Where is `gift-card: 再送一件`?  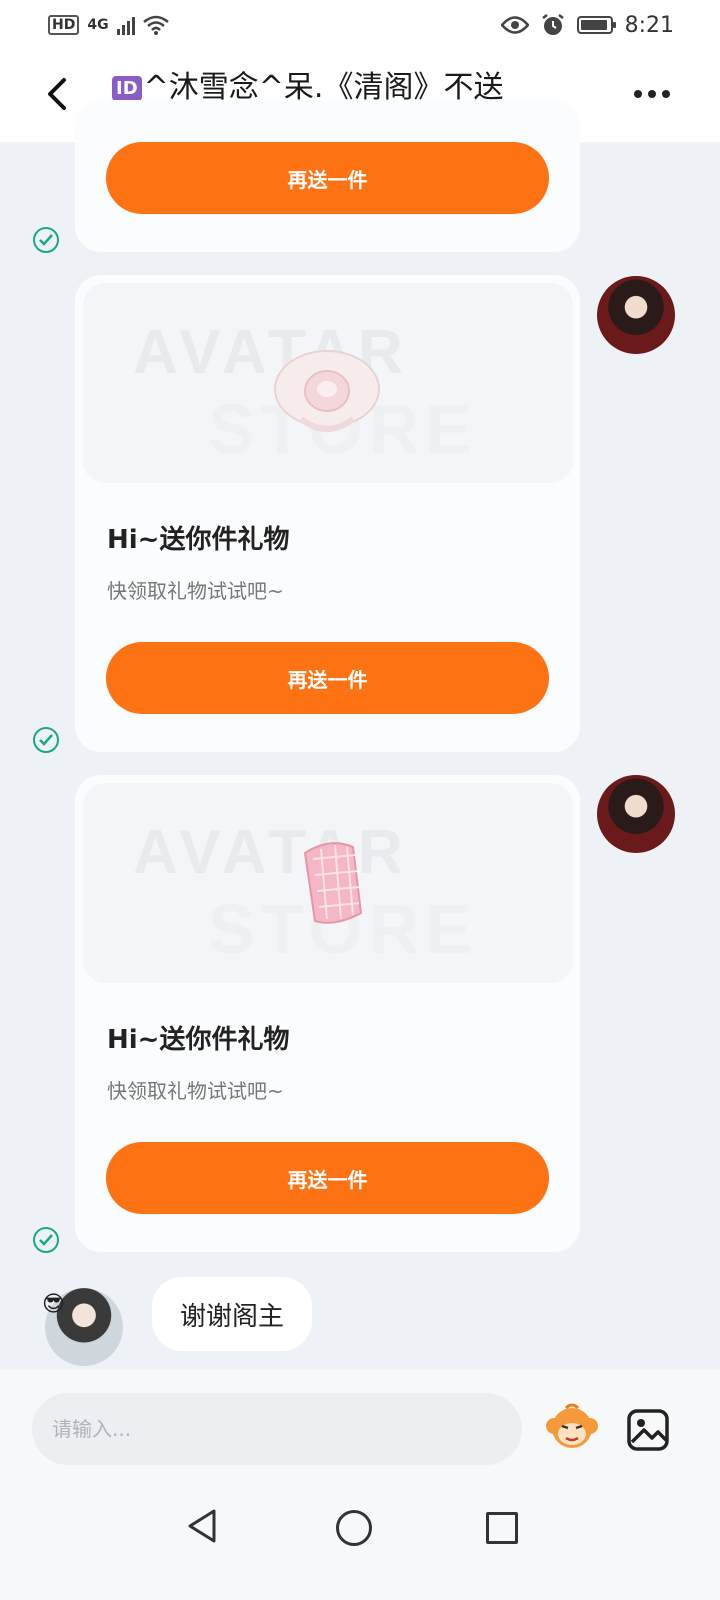 gift-card: 再送一件 is located at coordinates (327, 176).